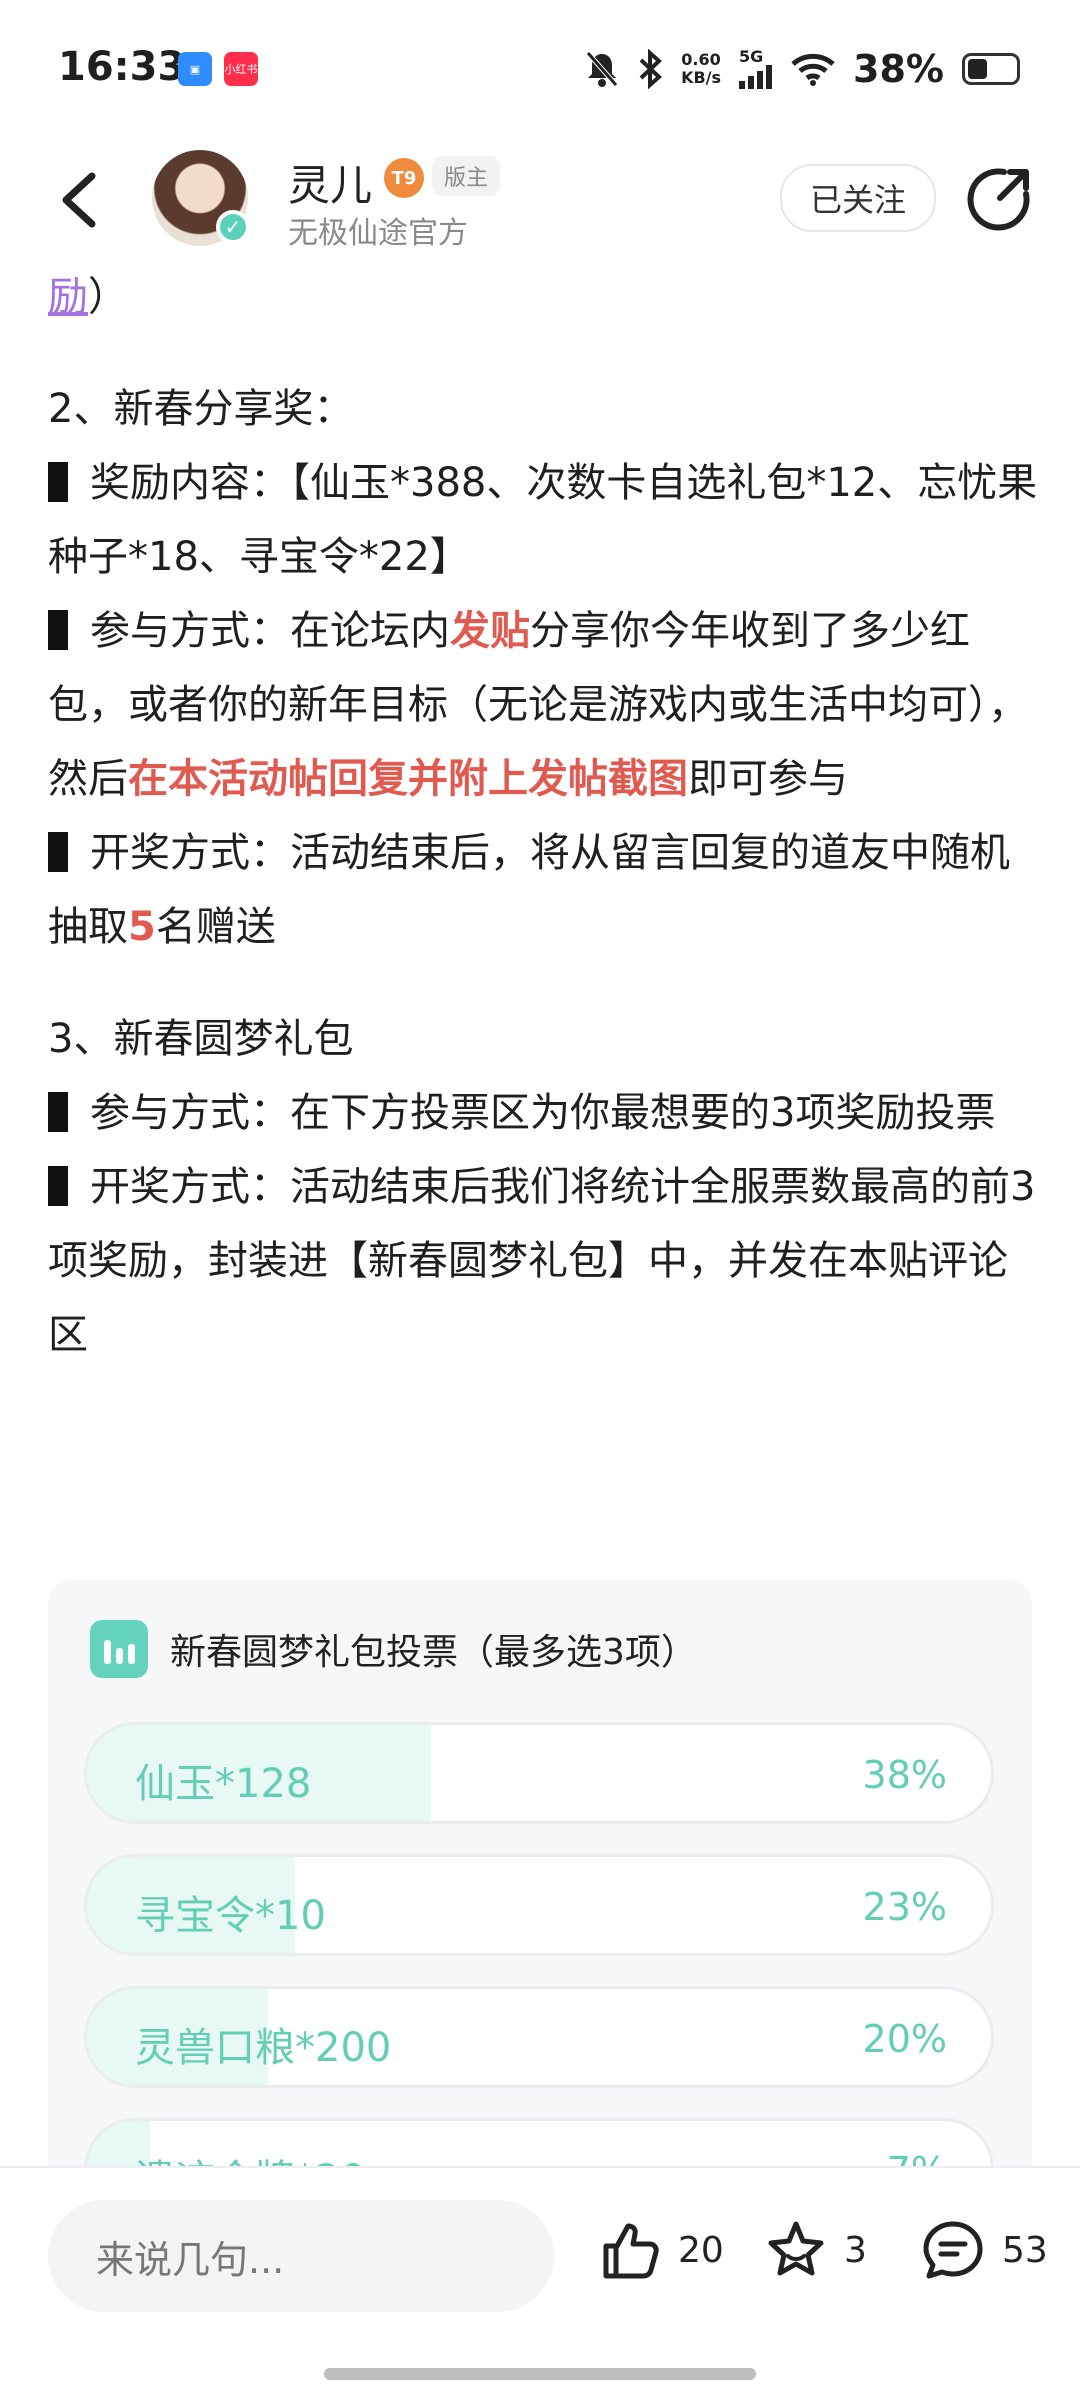 The image size is (1080, 2402). I want to click on bottom-action-bar: 来说几句... 20 3 53, so click(540, 2284).